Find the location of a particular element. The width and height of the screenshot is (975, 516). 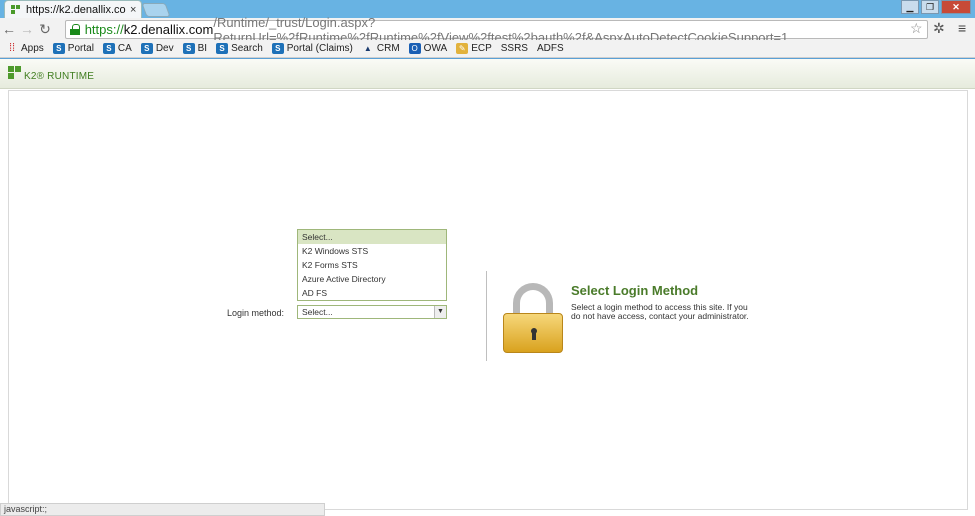

bookmark-crm: ▲ CRM is located at coordinates (381, 48).